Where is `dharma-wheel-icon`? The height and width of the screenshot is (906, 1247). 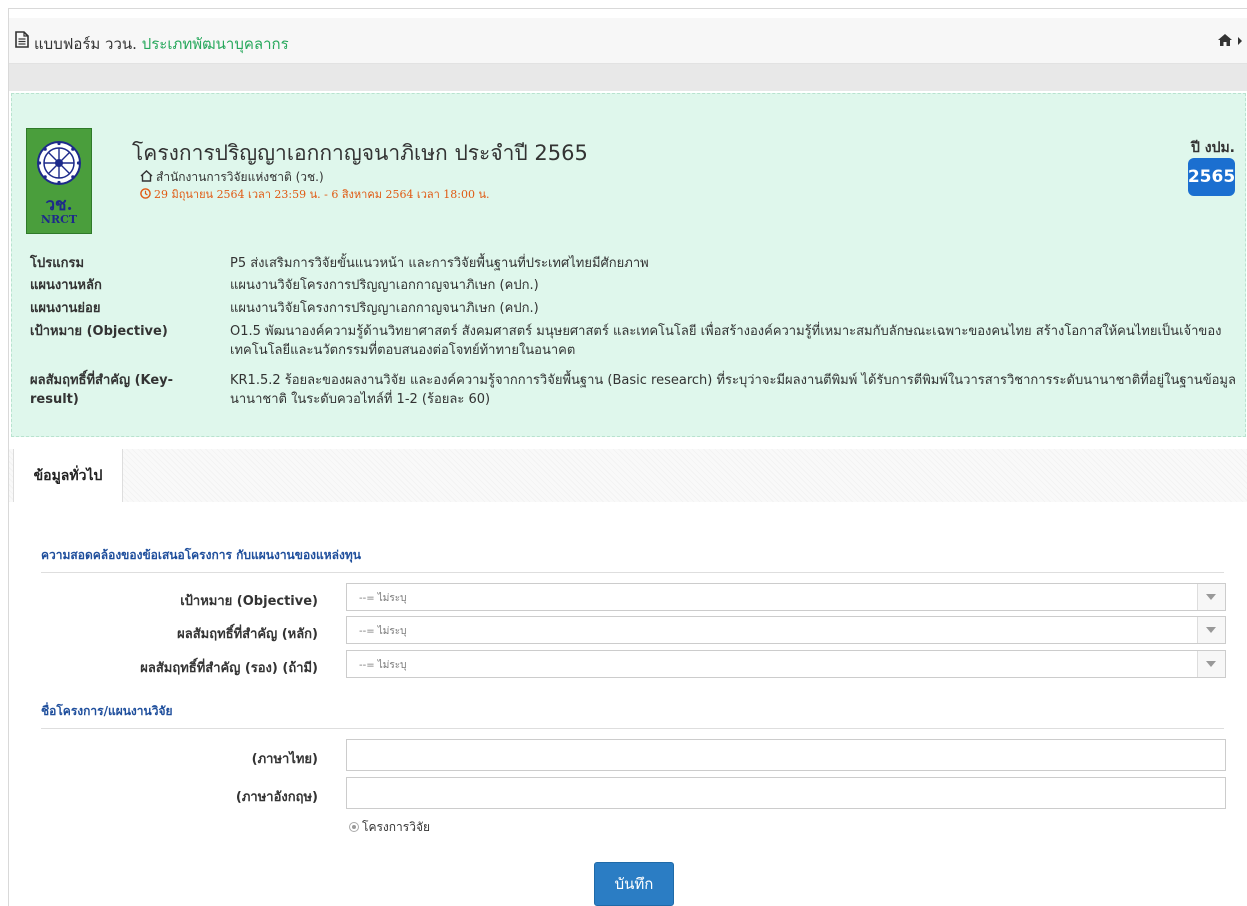
dharma-wheel-icon is located at coordinates (59, 163).